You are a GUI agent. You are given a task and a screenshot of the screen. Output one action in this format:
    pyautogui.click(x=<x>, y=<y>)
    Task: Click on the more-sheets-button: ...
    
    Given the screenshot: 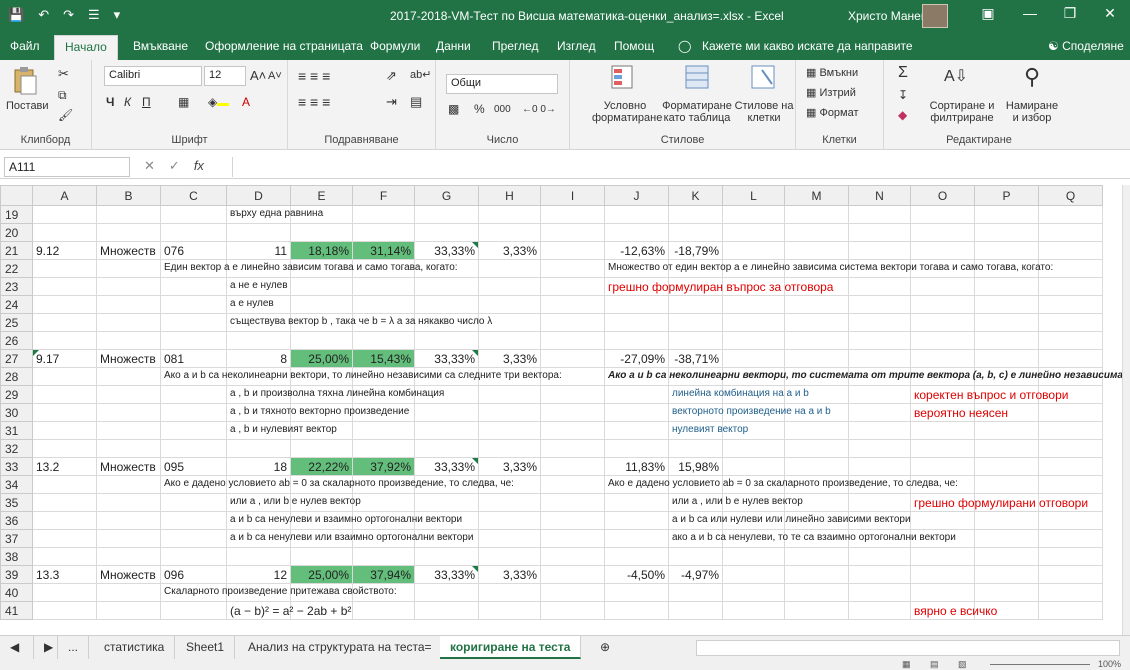 What is the action you would take?
    pyautogui.click(x=74, y=647)
    